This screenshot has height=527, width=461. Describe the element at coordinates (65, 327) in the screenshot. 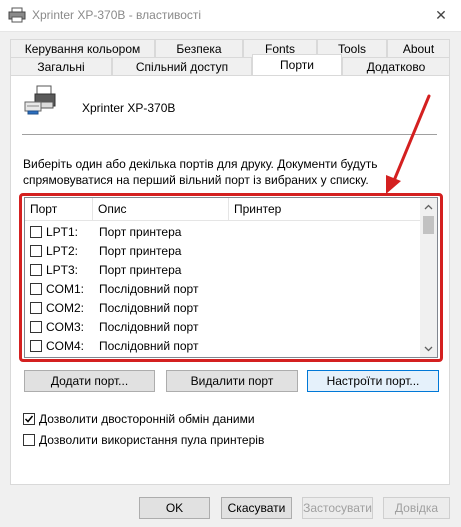

I see `port-name: COM3:` at that location.